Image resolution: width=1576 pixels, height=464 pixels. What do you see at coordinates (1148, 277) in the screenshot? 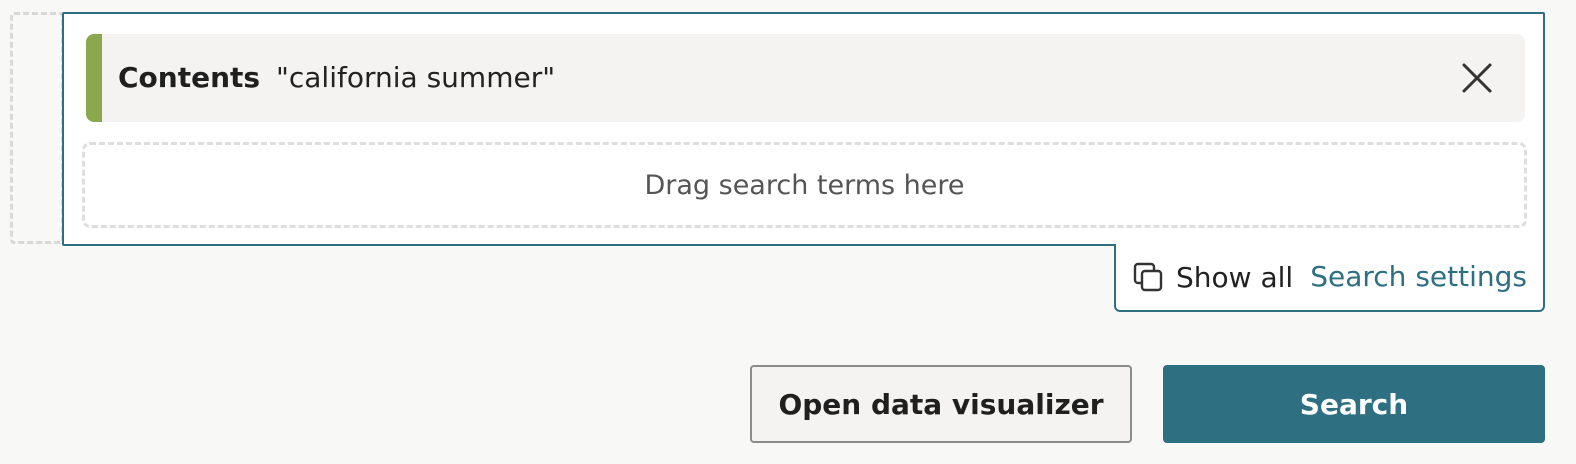
I see `copy-icon` at bounding box center [1148, 277].